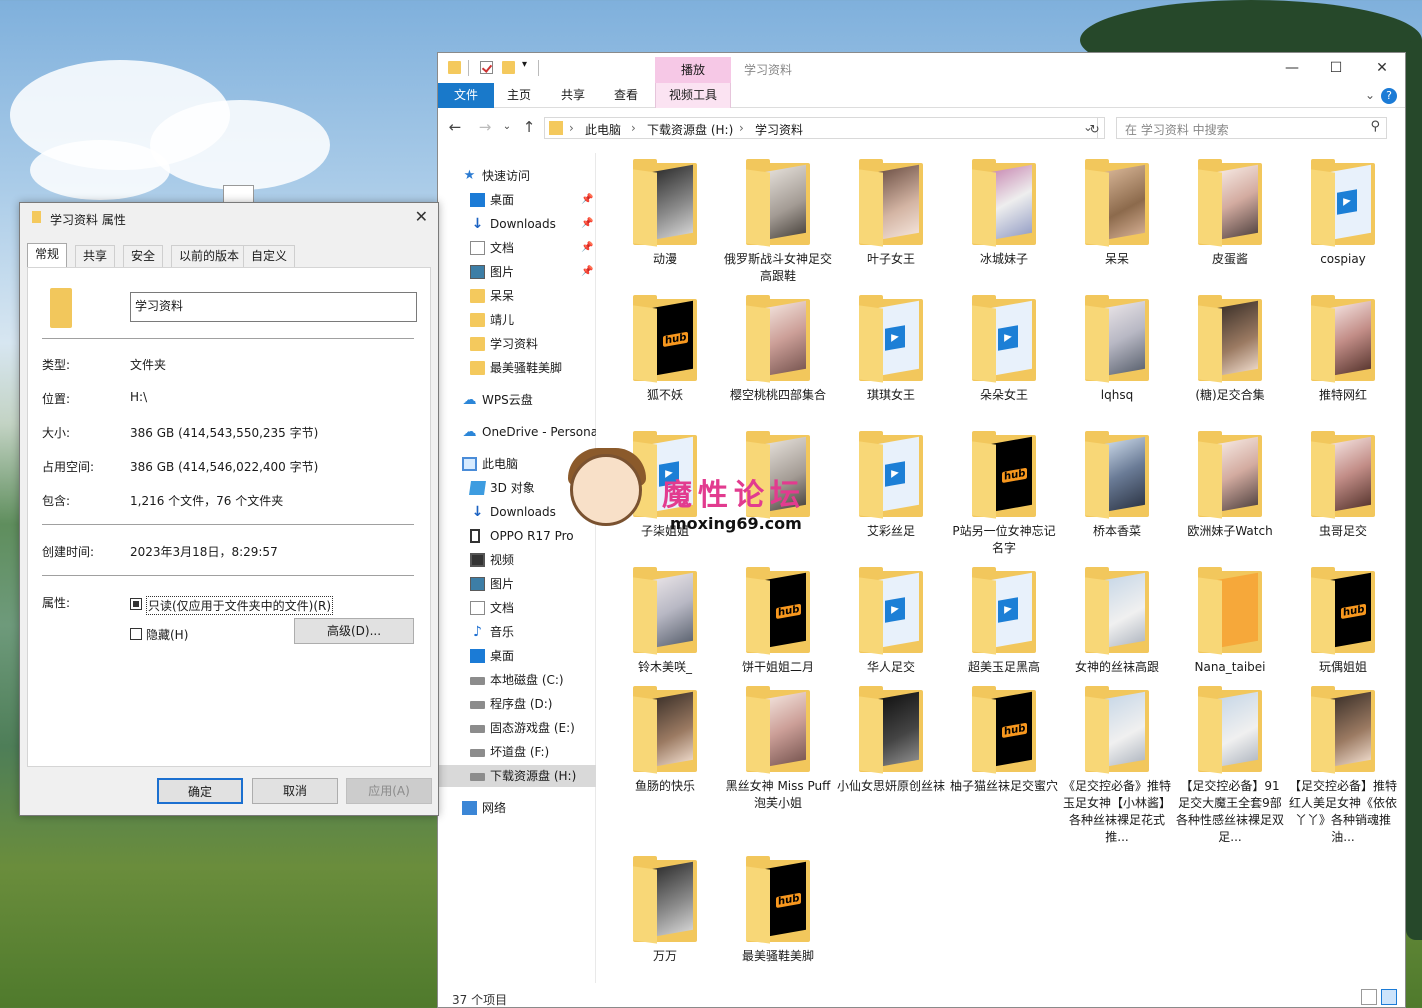 This screenshot has height=1008, width=1422. I want to click on folder-item: lqhsq, so click(1117, 349).